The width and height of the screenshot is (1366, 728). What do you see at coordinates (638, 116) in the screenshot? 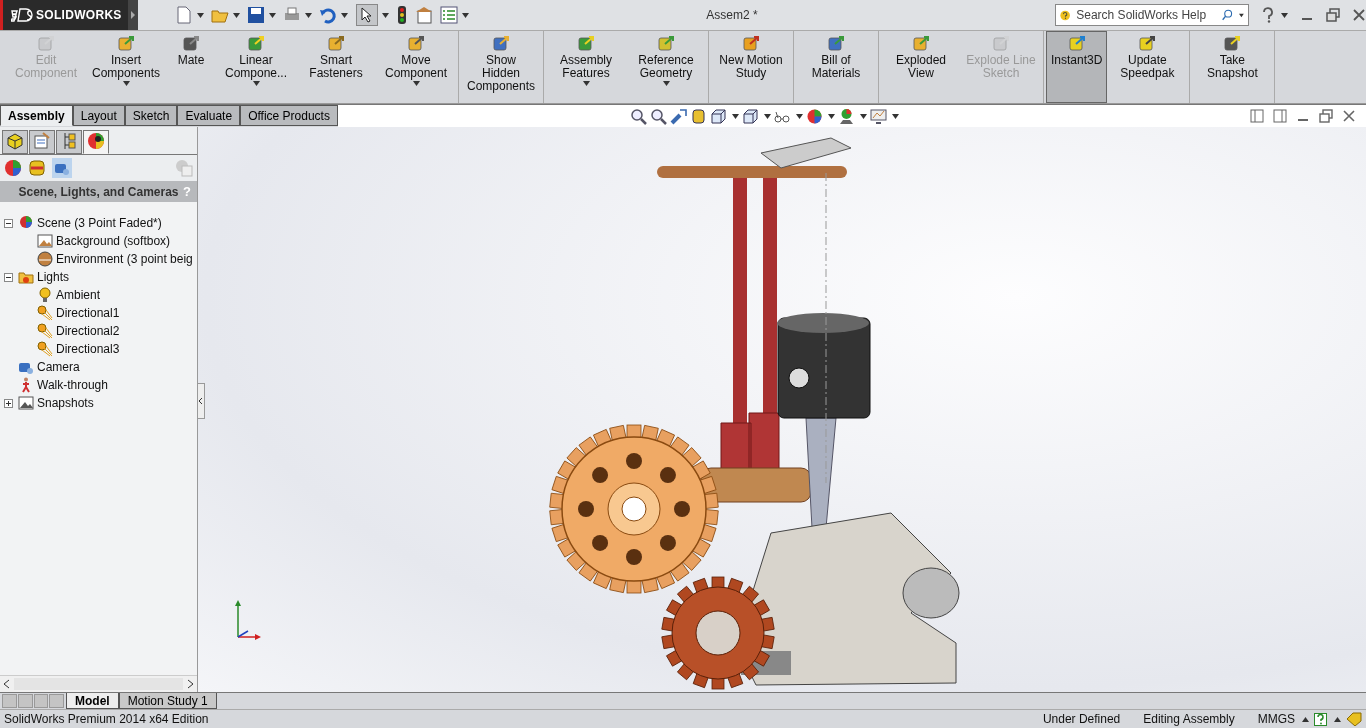
I see `zoom-to-fit-icon` at bounding box center [638, 116].